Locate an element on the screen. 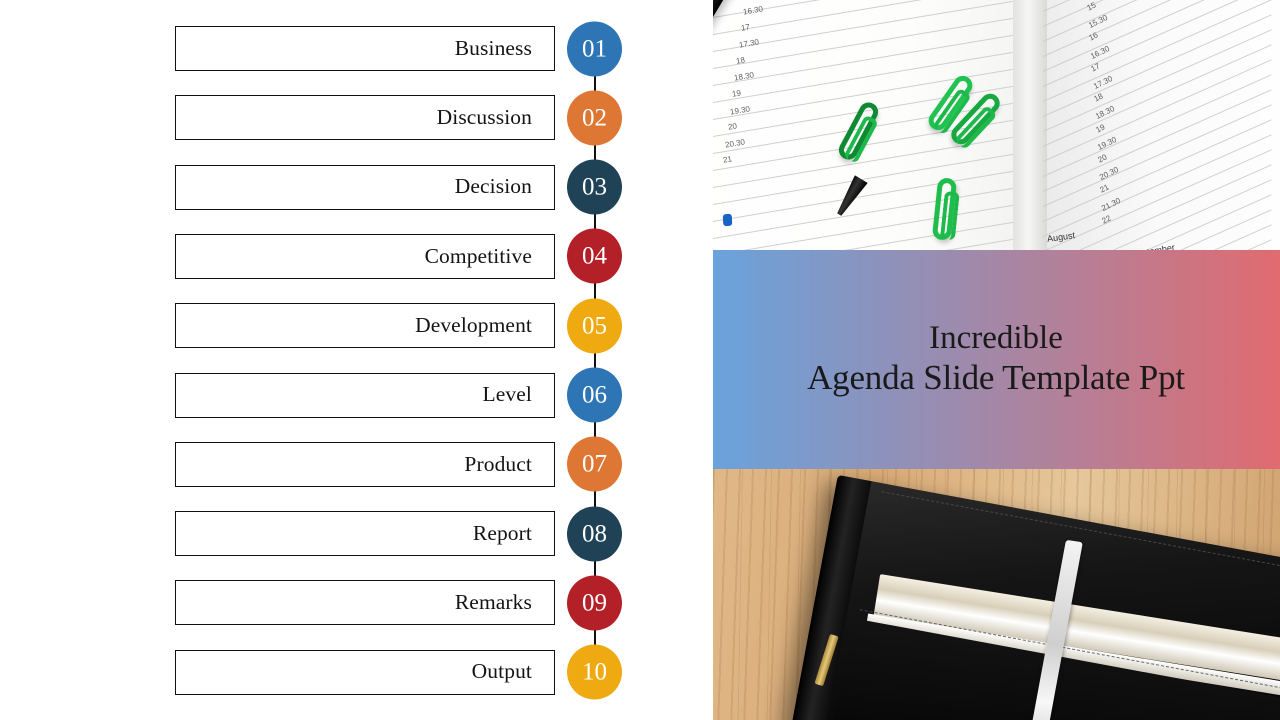 This screenshot has height=720, width=1280. agenda-item-report: Report 08 is located at coordinates (356, 534).